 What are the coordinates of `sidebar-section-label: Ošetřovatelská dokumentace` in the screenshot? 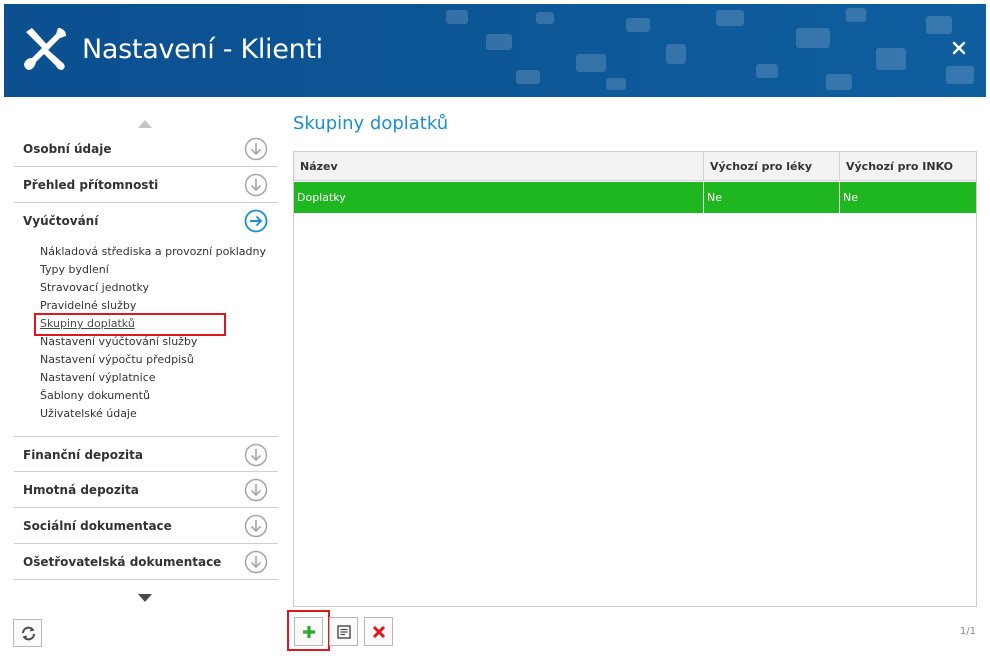 It's located at (122, 562).